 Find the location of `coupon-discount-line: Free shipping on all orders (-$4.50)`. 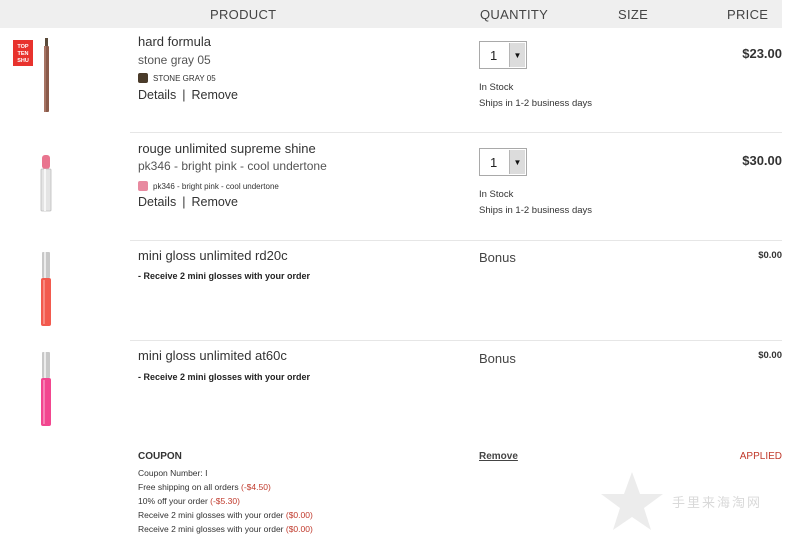

coupon-discount-line: Free shipping on all orders (-$4.50) is located at coordinates (204, 487).